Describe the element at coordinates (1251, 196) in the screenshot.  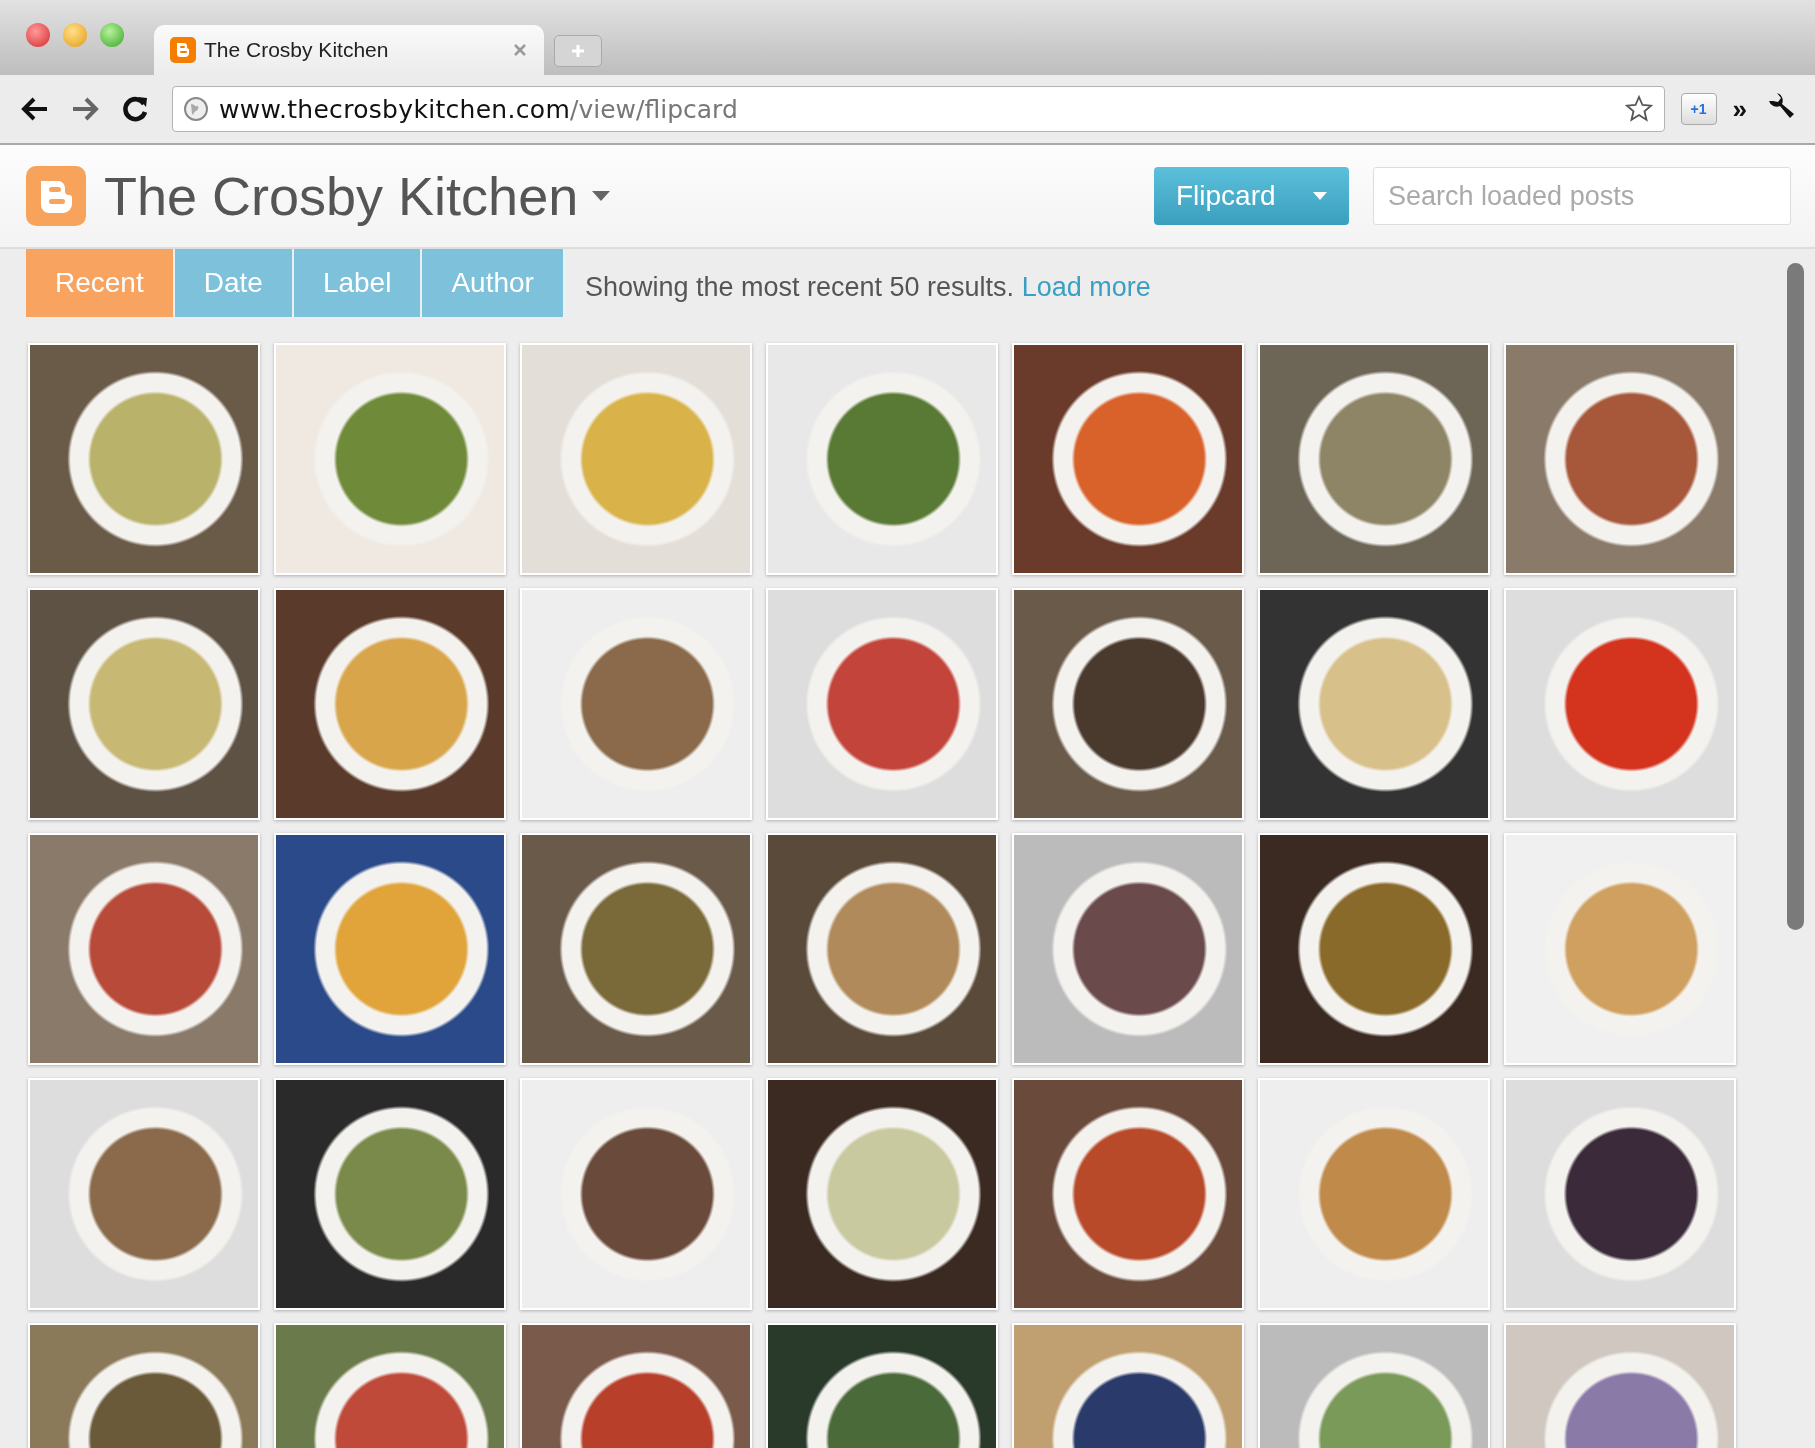
I see `view-dropdown-button: Flipcard` at that location.